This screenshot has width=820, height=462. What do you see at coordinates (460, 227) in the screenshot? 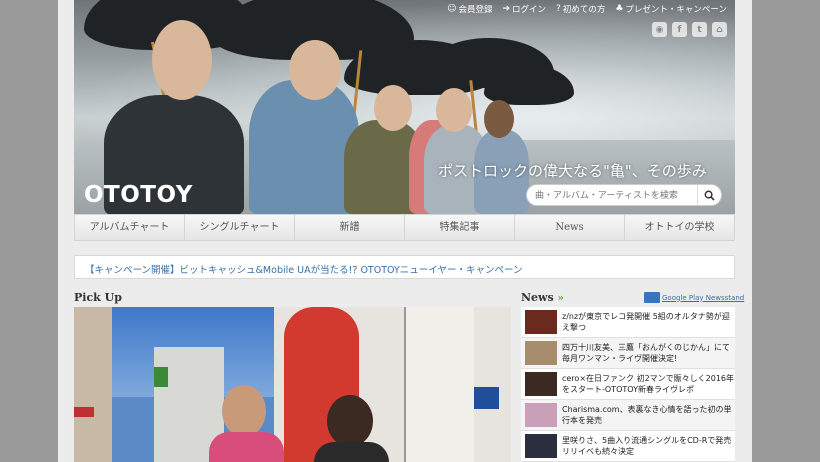
I see `nav-features: 特集記事` at bounding box center [460, 227].